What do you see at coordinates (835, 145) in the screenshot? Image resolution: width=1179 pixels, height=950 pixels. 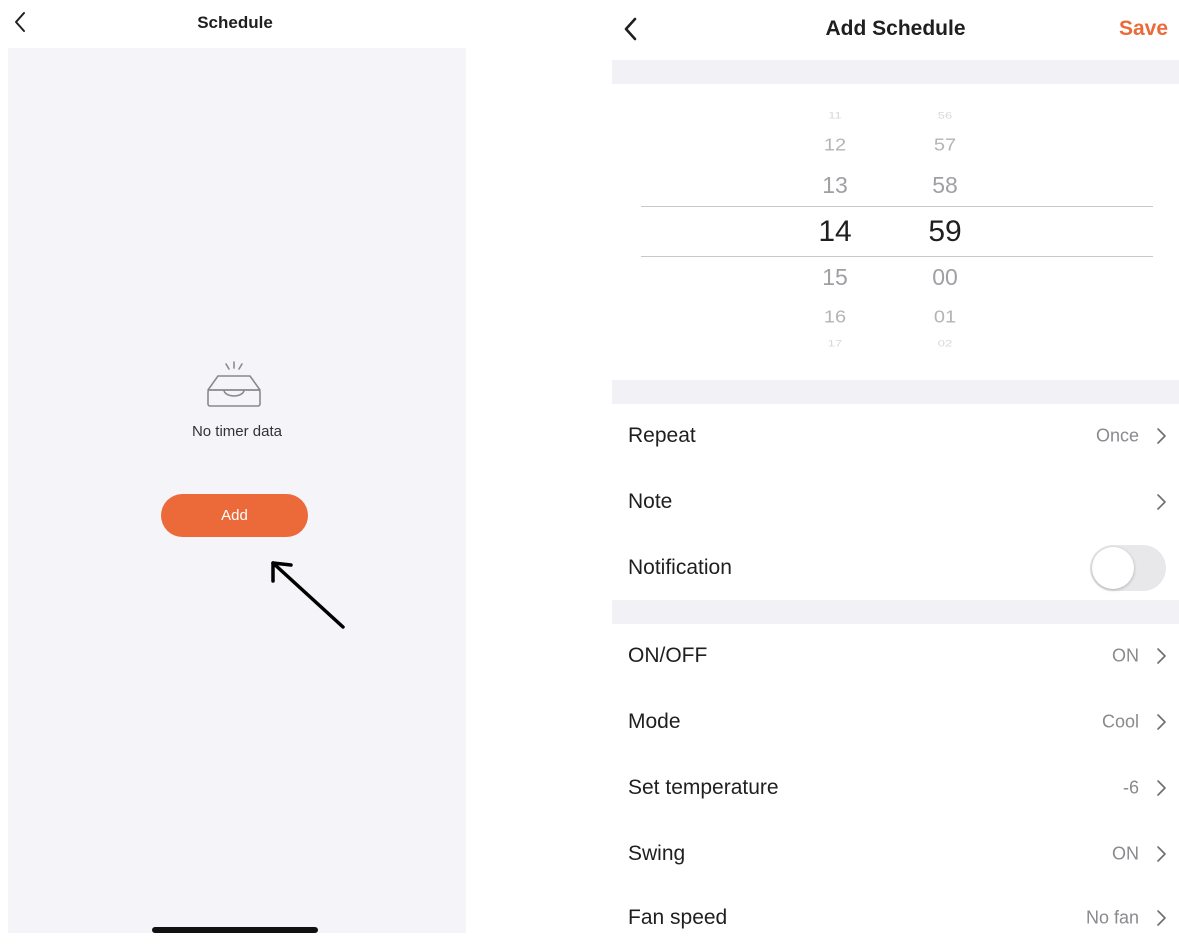 I see `hour-option: 12` at bounding box center [835, 145].